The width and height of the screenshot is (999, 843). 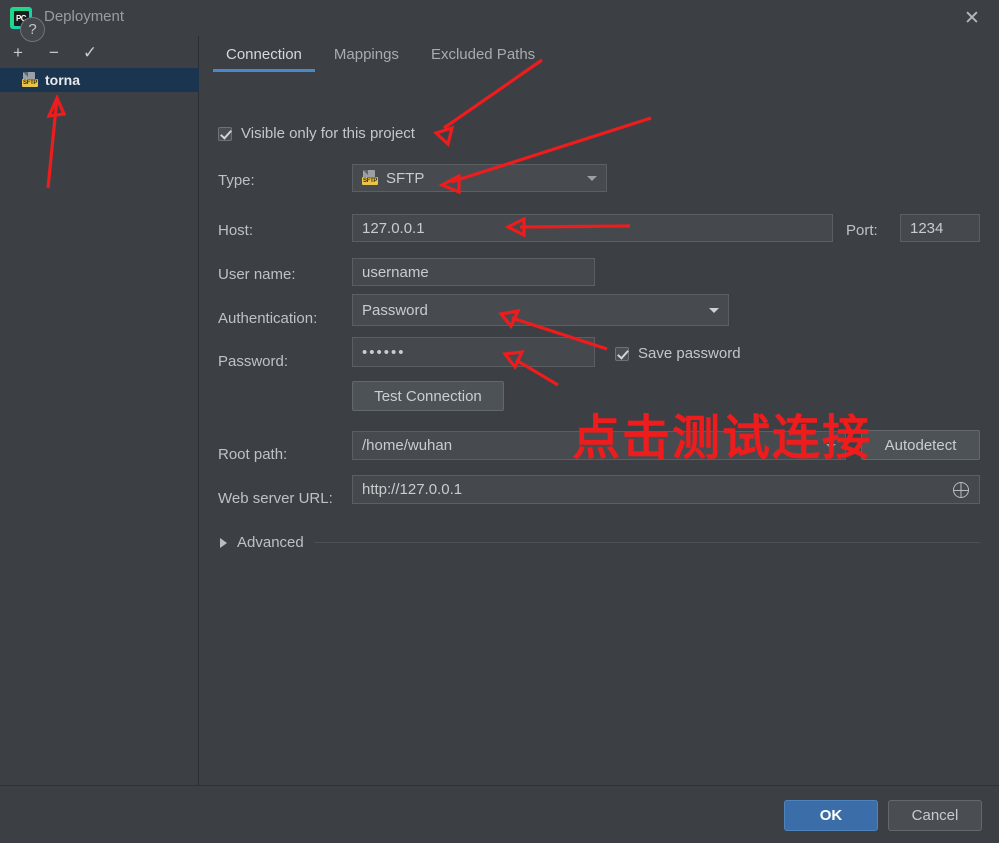 I want to click on username-input: username, so click(x=473, y=272).